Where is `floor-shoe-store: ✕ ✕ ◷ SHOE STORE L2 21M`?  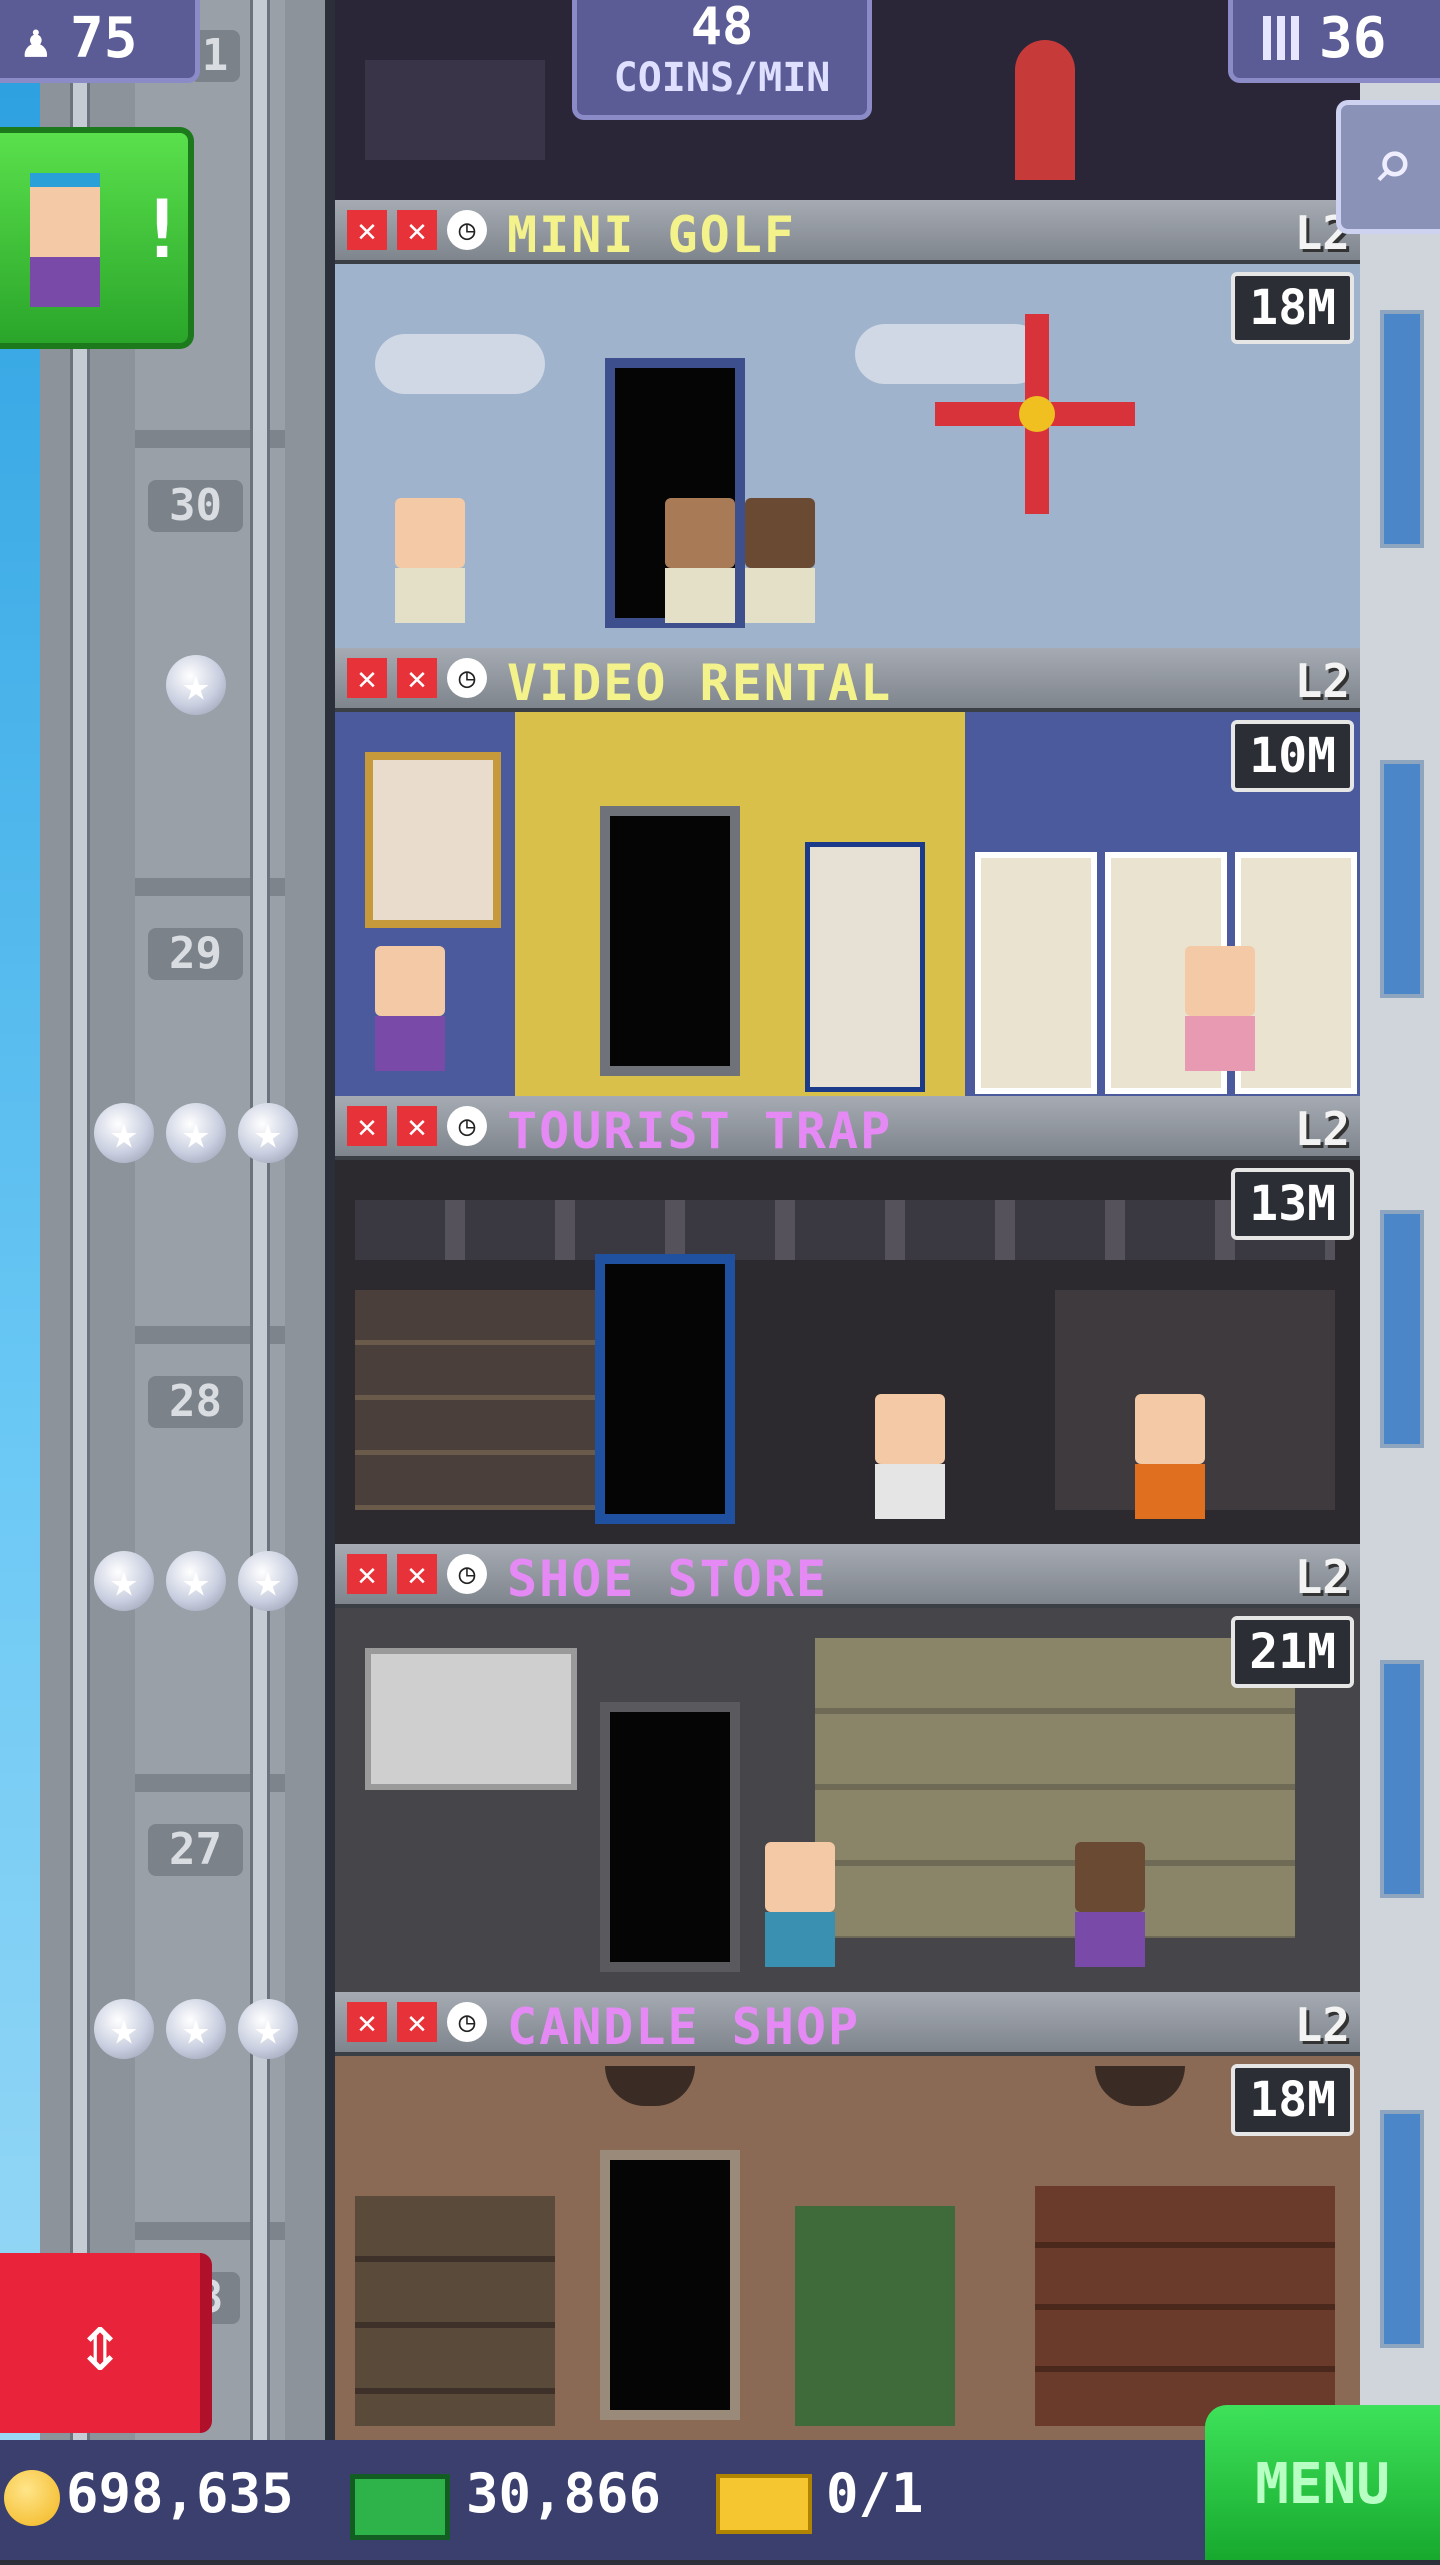
floor-shoe-store: ✕ ✕ ◷ SHOE STORE L2 21M is located at coordinates (847, 1768).